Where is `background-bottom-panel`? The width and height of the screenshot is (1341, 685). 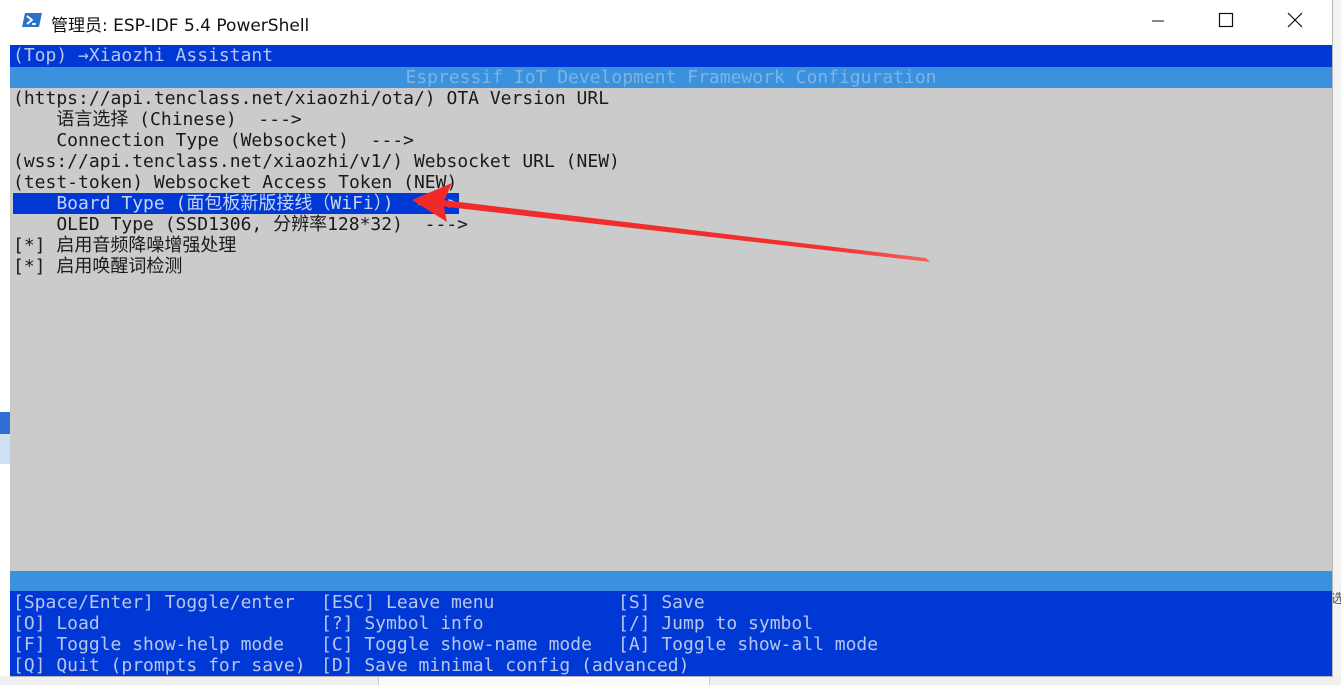 background-bottom-panel is located at coordinates (544, 680).